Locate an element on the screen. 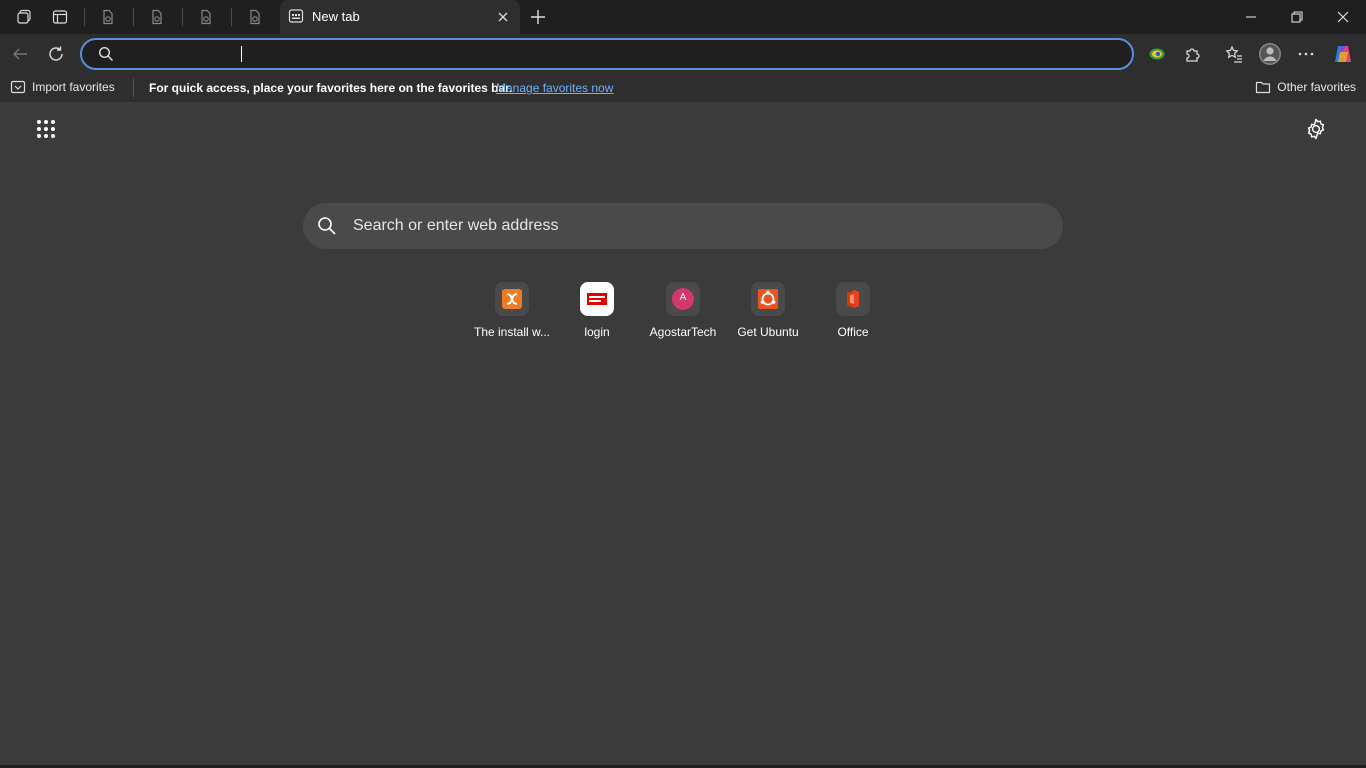  copilot-button is located at coordinates (1343, 54).